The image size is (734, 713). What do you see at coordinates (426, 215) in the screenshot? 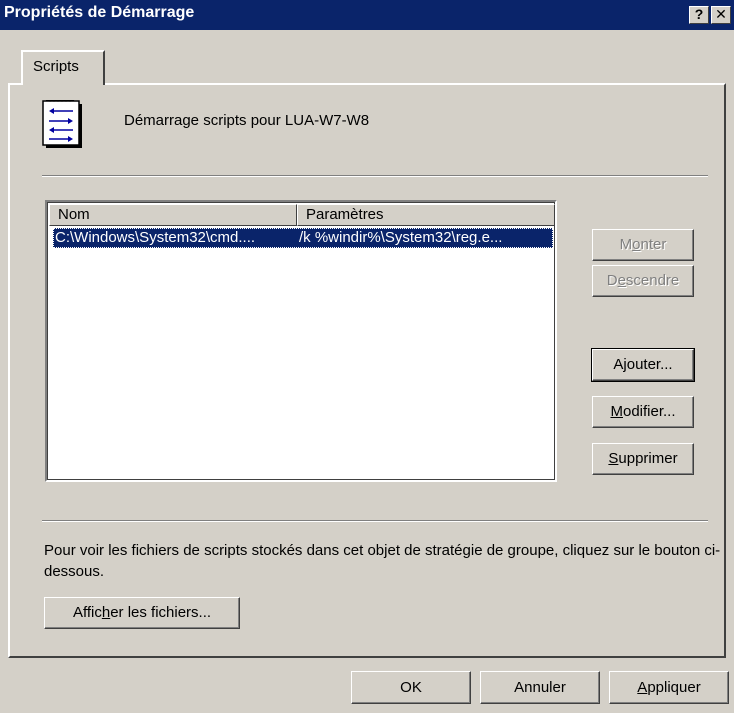
I see `column-header-parametres: Paramètres` at bounding box center [426, 215].